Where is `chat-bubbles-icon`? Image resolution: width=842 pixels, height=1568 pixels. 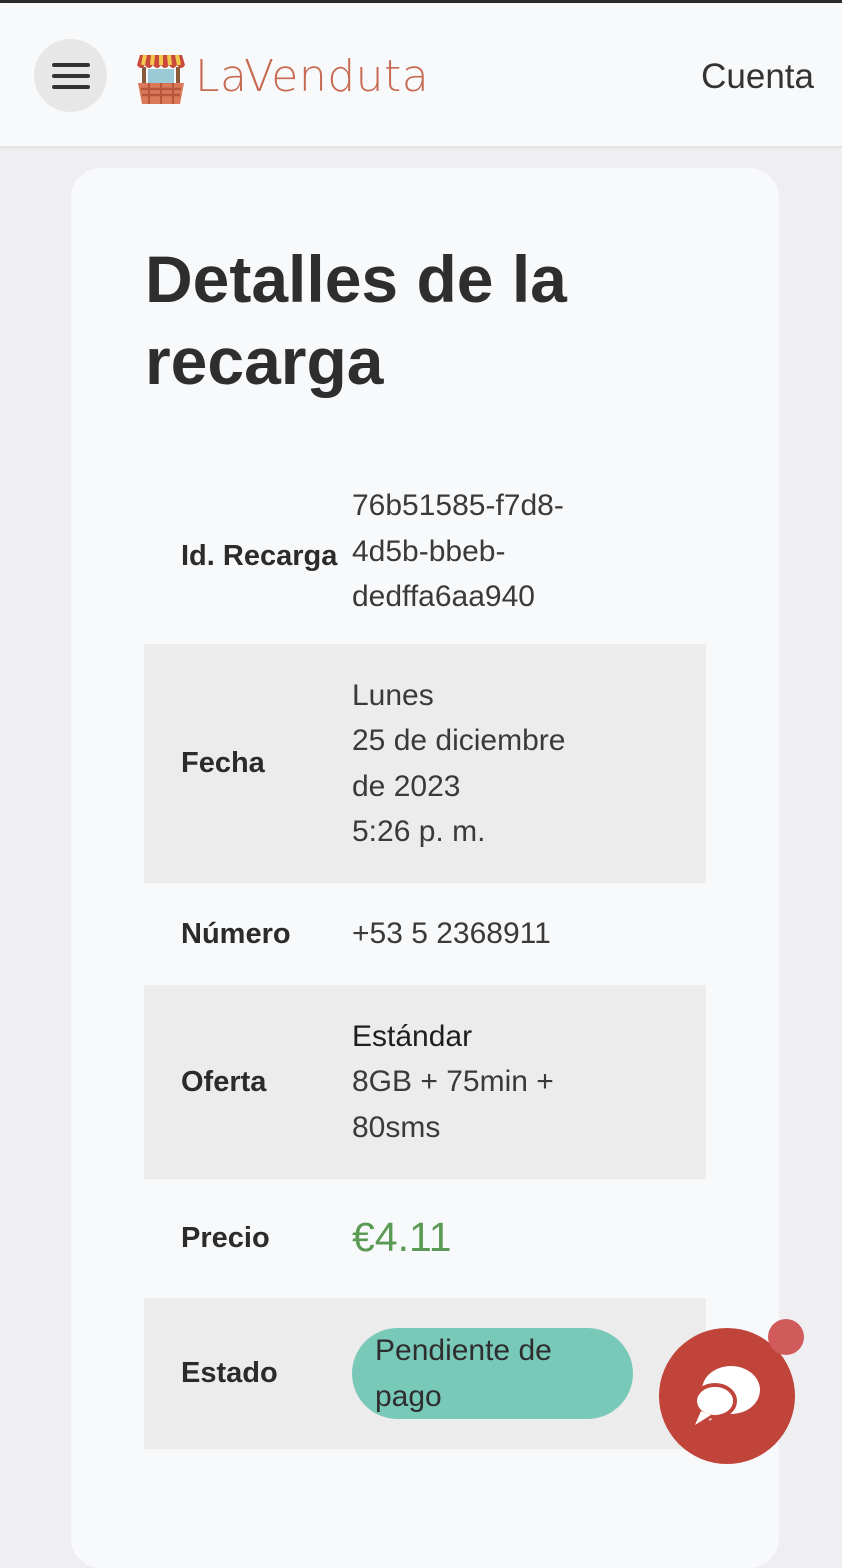 chat-bubbles-icon is located at coordinates (726, 1395).